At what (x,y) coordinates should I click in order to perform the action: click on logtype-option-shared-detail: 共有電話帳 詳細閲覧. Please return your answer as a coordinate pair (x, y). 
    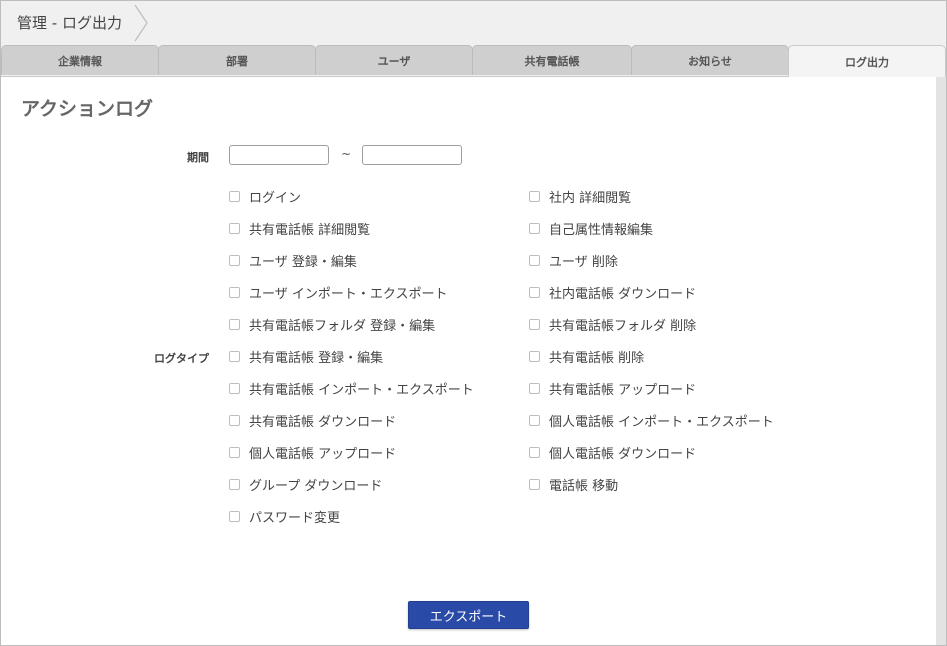
    Looking at the image, I should click on (300, 228).